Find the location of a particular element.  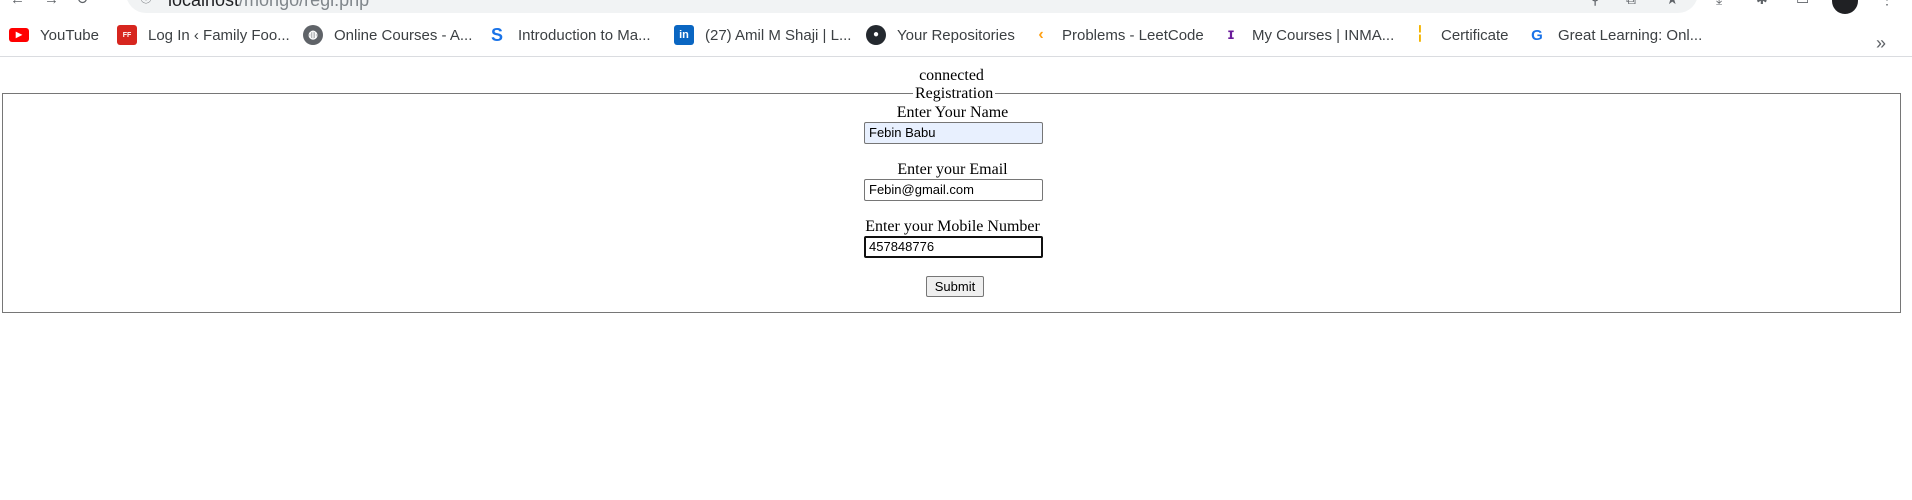

reload-icon: ↻ is located at coordinates (82, 4).